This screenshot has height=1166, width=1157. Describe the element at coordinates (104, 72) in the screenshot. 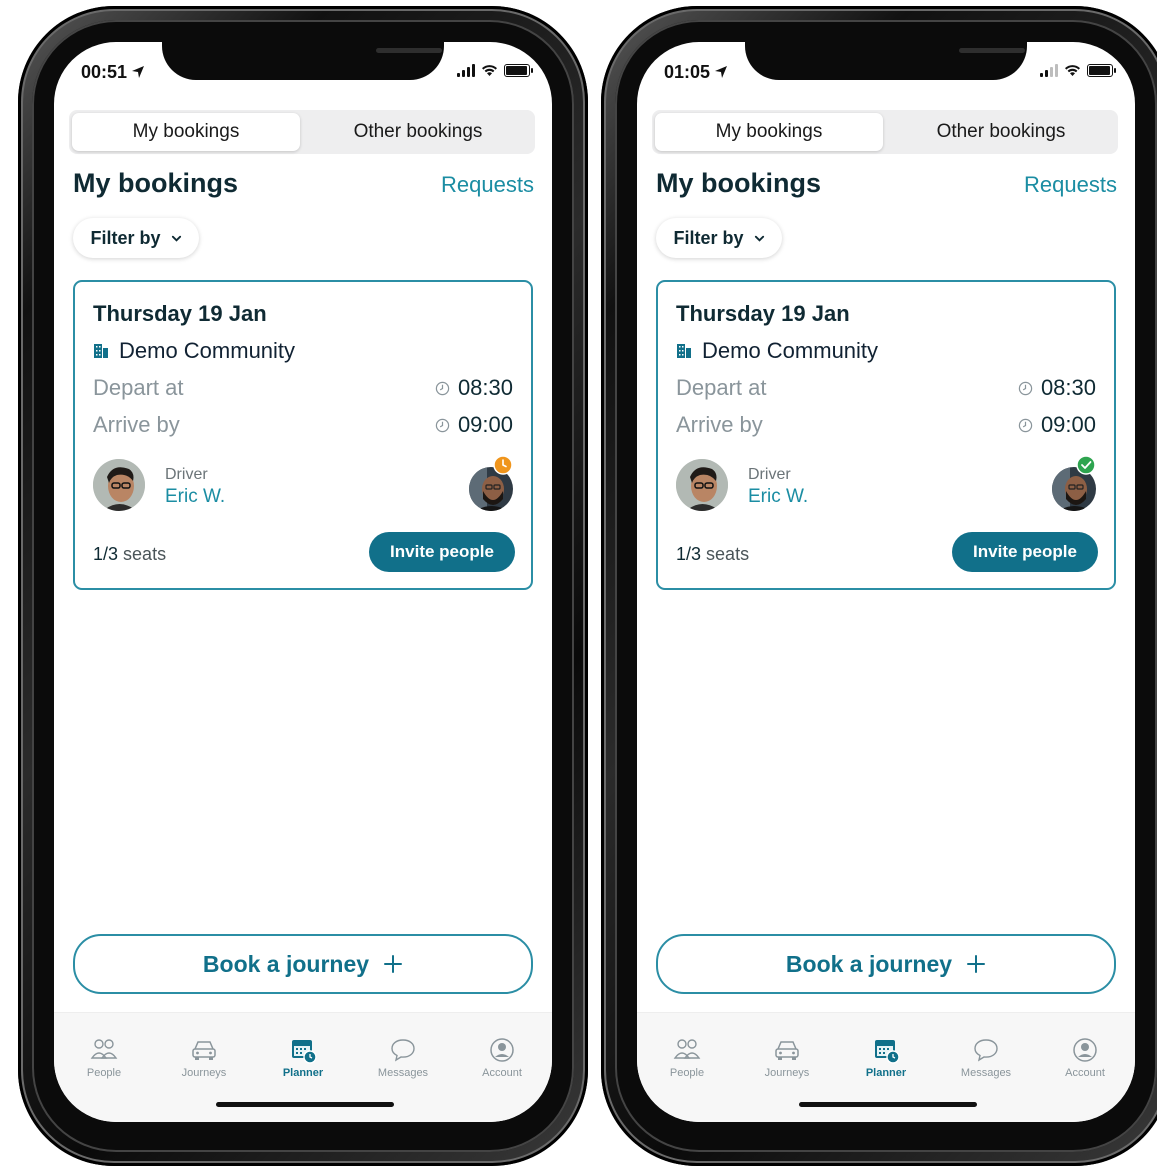

I see `status-time-text: 00:51` at that location.